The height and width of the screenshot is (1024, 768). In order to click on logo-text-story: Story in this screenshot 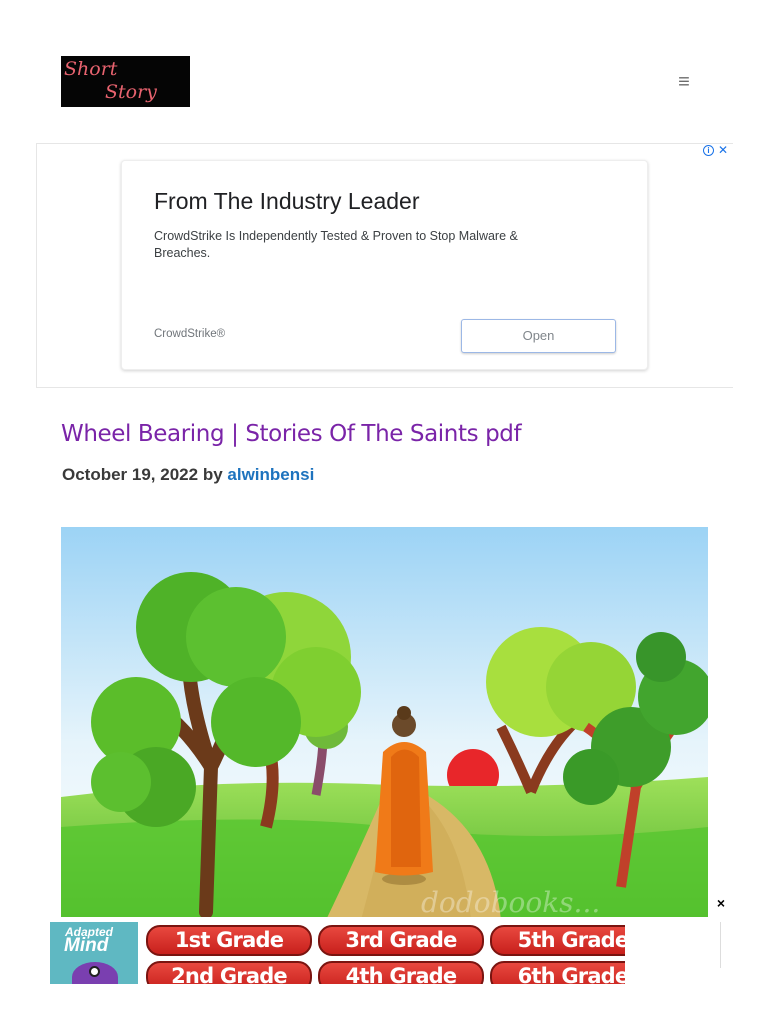, I will do `click(131, 92)`.